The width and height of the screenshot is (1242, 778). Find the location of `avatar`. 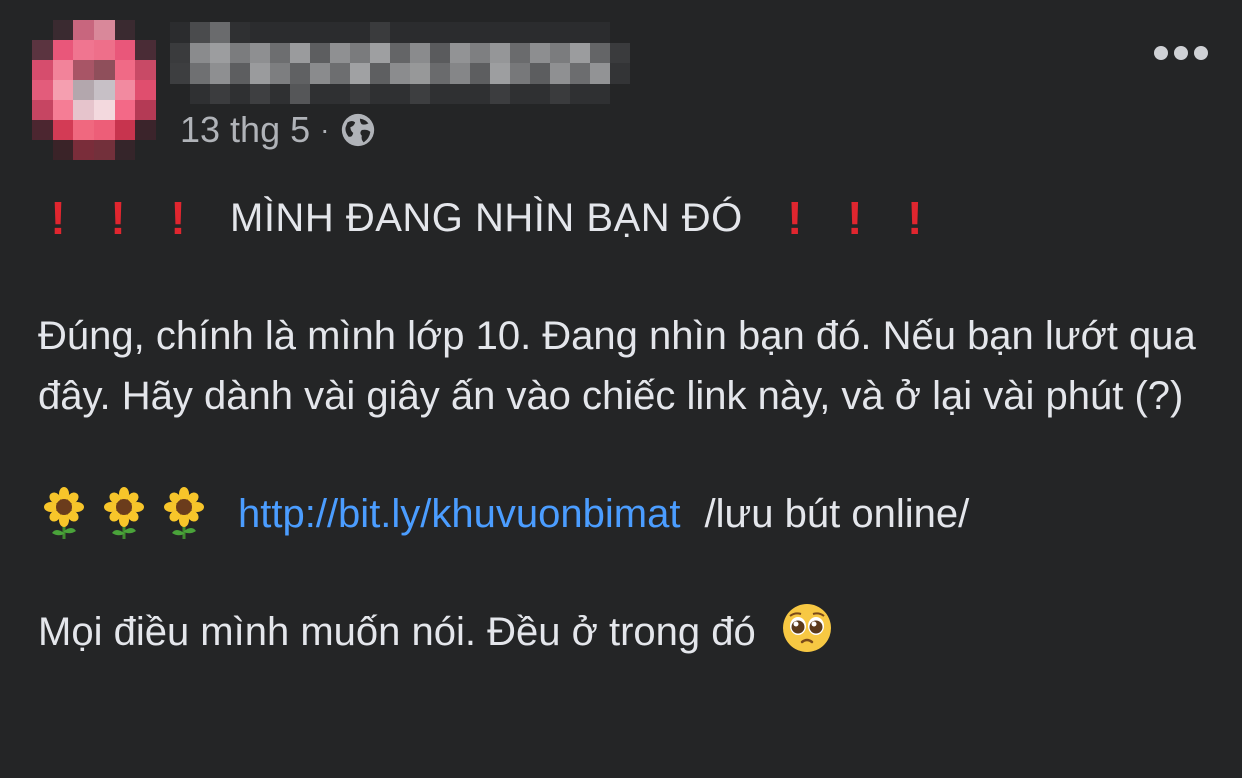

avatar is located at coordinates (94, 90).